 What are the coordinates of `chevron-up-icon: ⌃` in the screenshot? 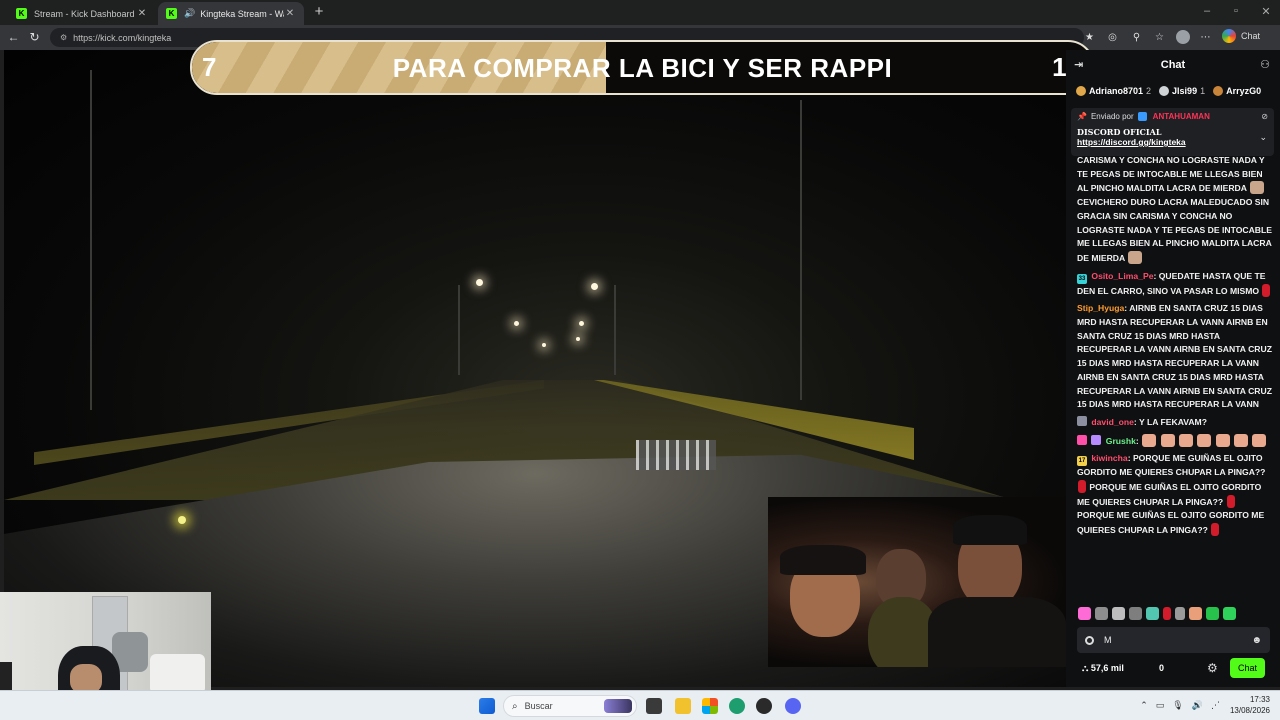 It's located at (1144, 705).